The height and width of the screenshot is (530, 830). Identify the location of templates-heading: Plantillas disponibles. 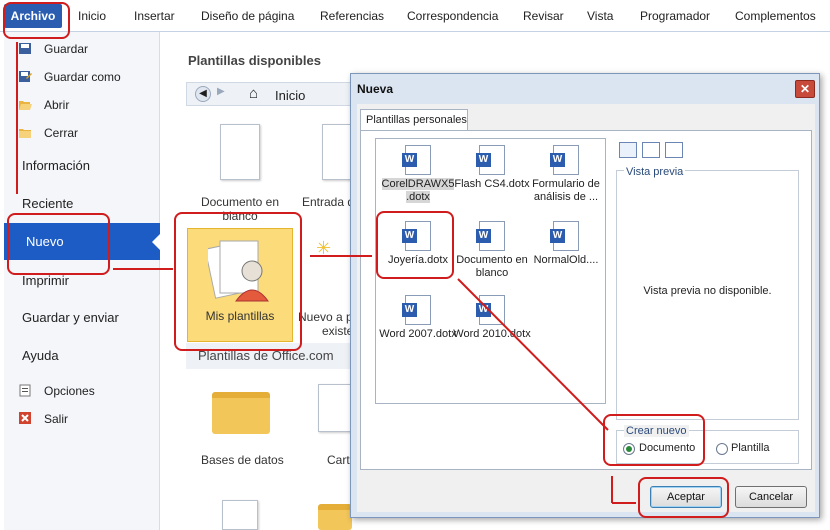
(254, 60).